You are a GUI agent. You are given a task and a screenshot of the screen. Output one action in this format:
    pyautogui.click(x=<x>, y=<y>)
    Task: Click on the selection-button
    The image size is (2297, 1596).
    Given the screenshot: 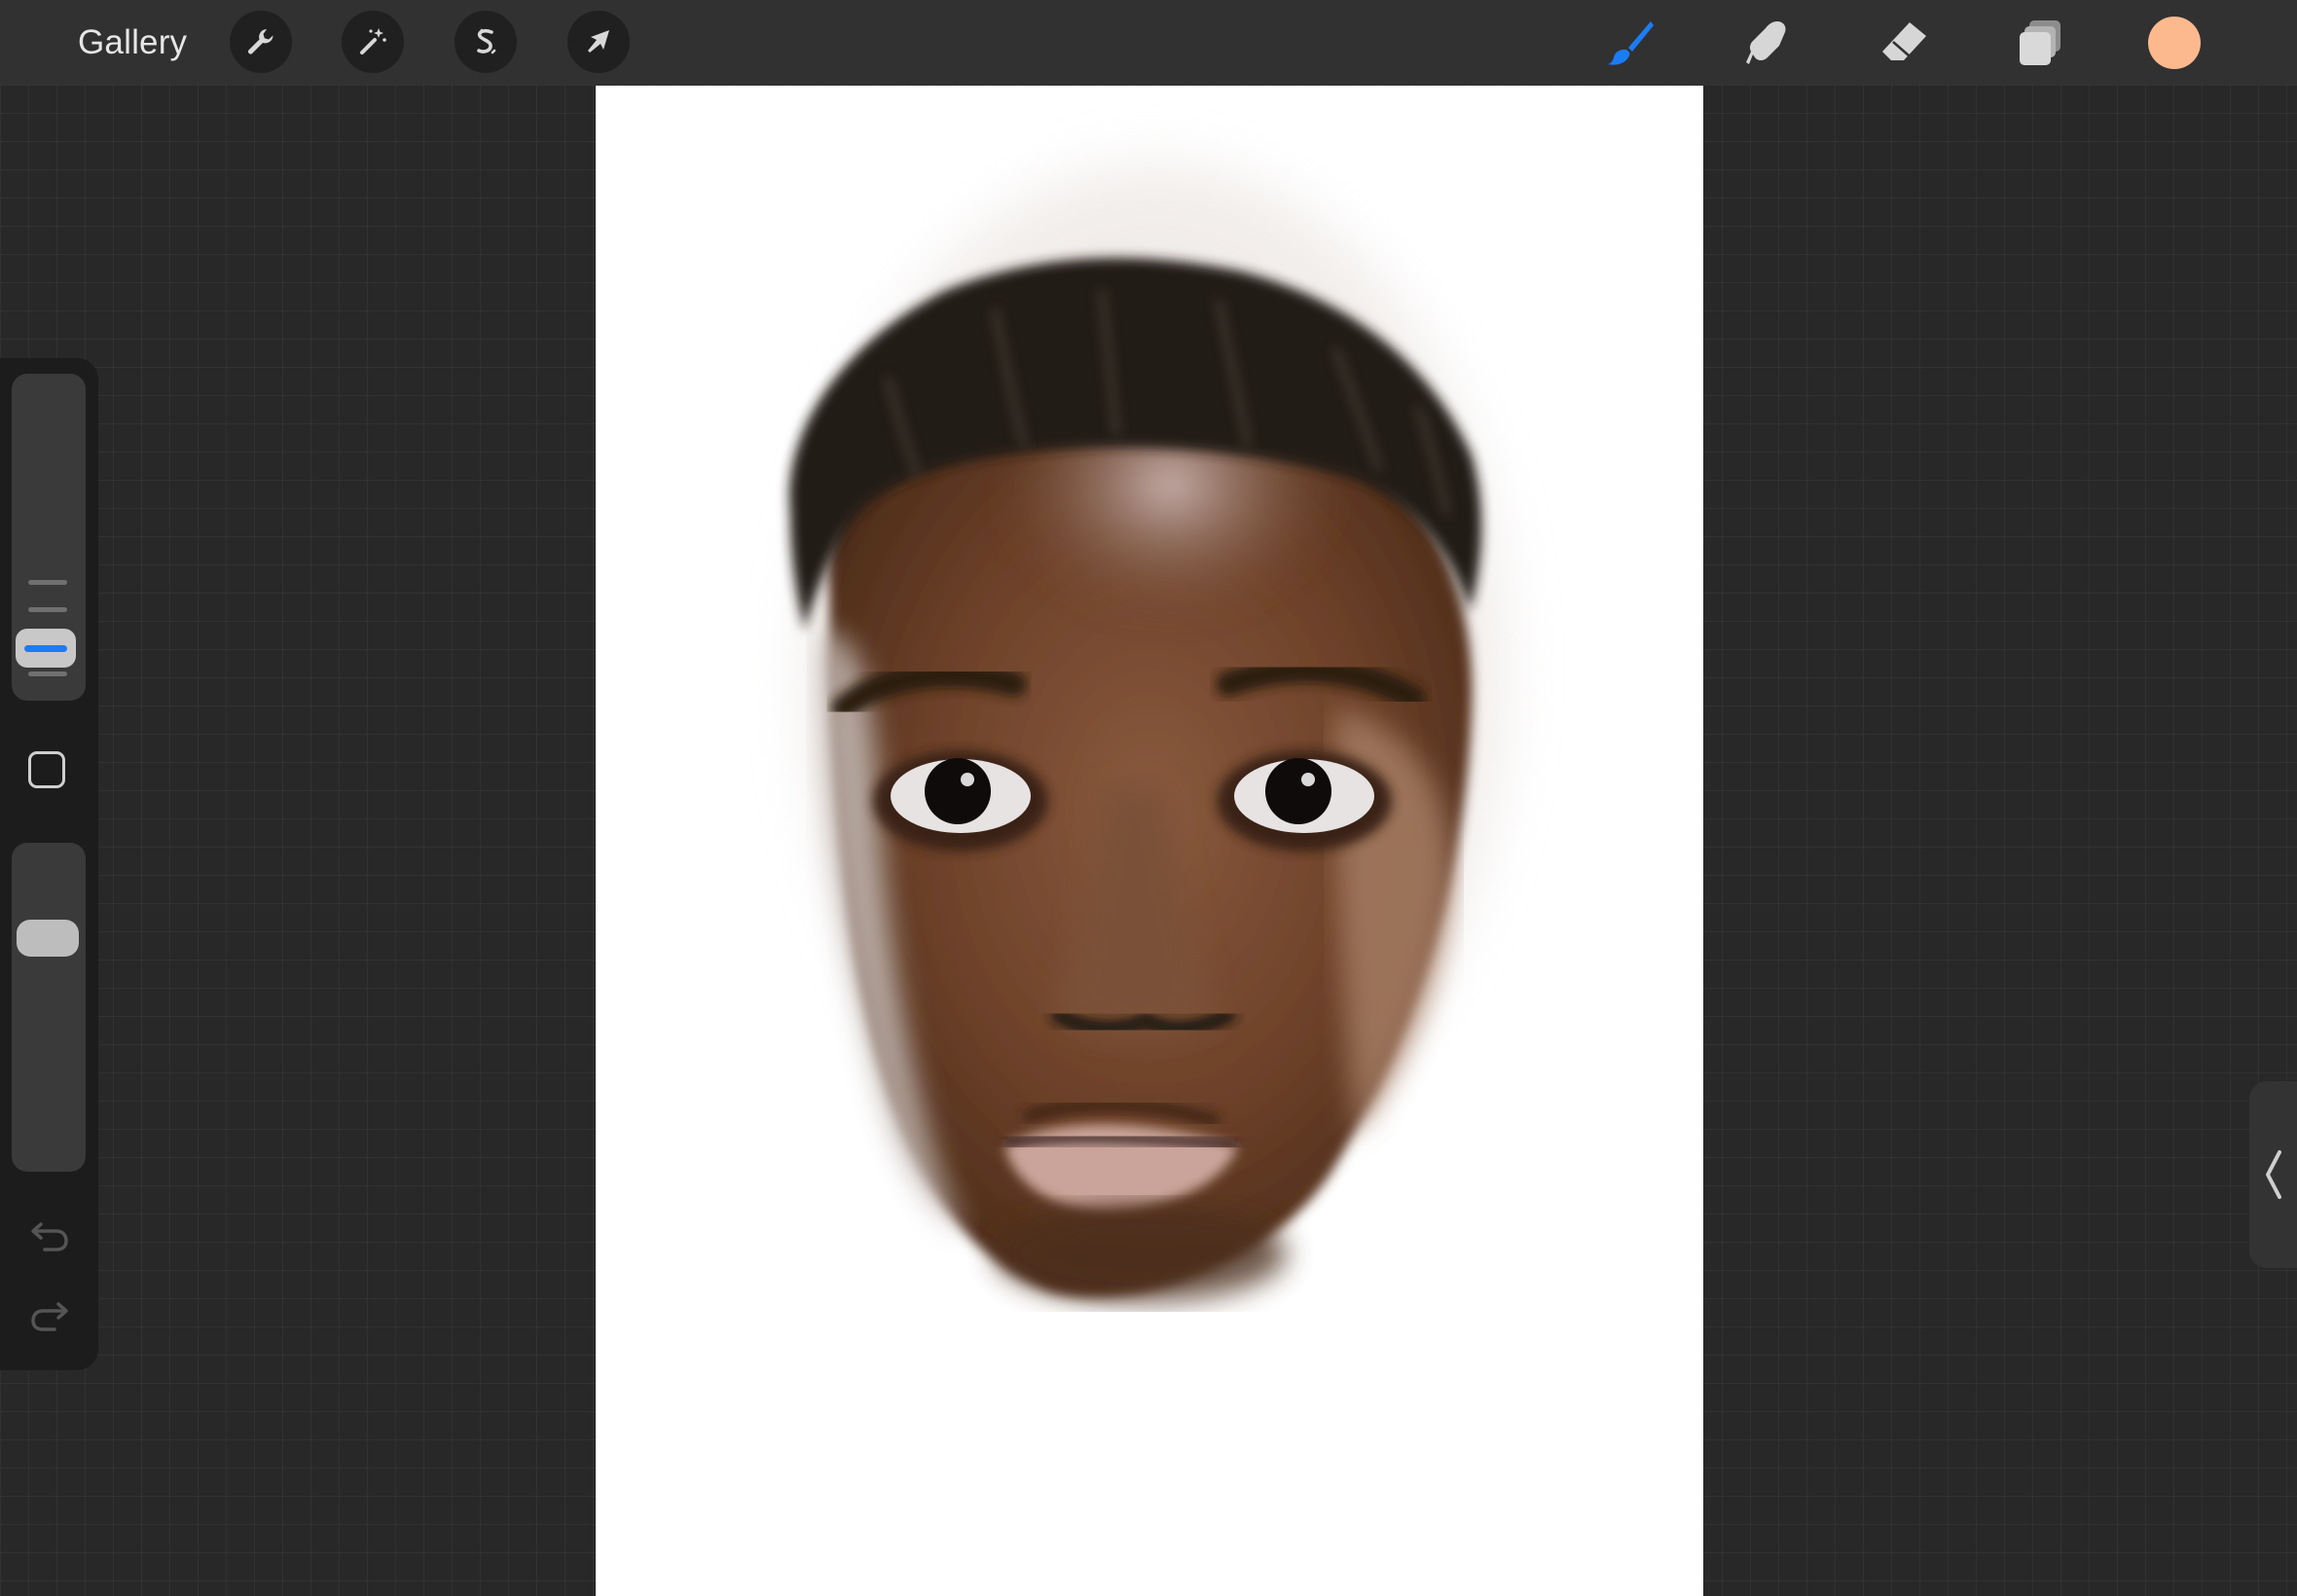 What is the action you would take?
    pyautogui.click(x=486, y=42)
    